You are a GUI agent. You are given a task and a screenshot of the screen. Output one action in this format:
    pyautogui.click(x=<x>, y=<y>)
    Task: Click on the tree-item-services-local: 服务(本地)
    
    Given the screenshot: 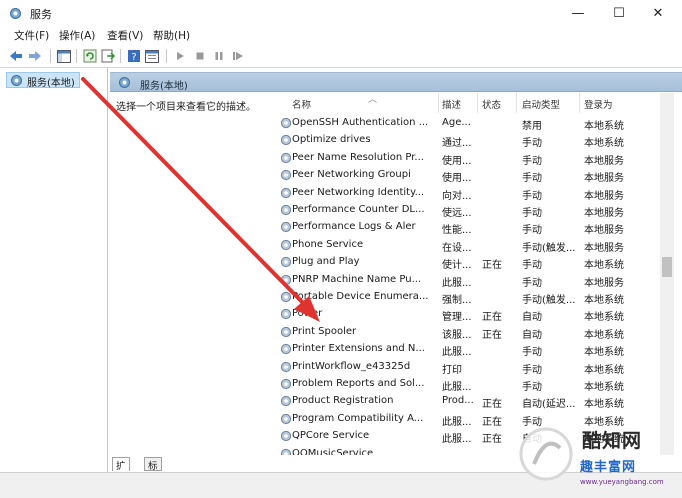 What is the action you would take?
    pyautogui.click(x=43, y=80)
    